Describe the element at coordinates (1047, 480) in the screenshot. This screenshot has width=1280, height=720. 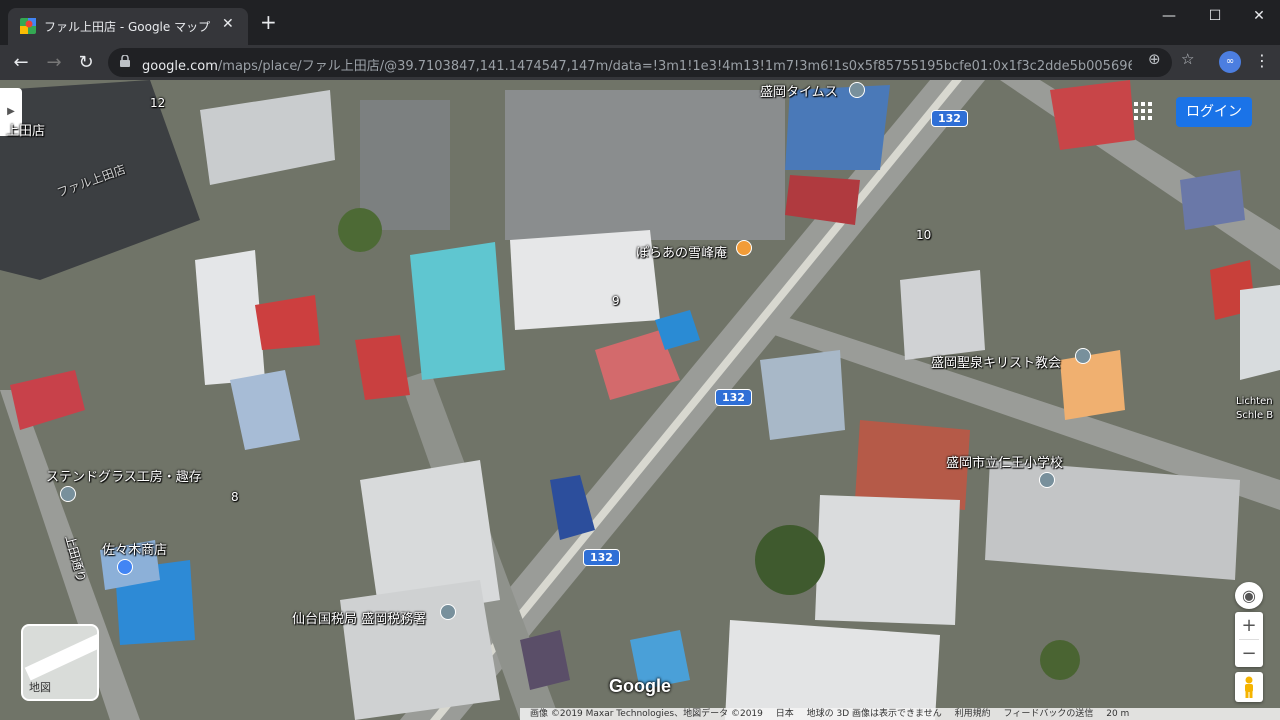
I see `school-pin-icon` at that location.